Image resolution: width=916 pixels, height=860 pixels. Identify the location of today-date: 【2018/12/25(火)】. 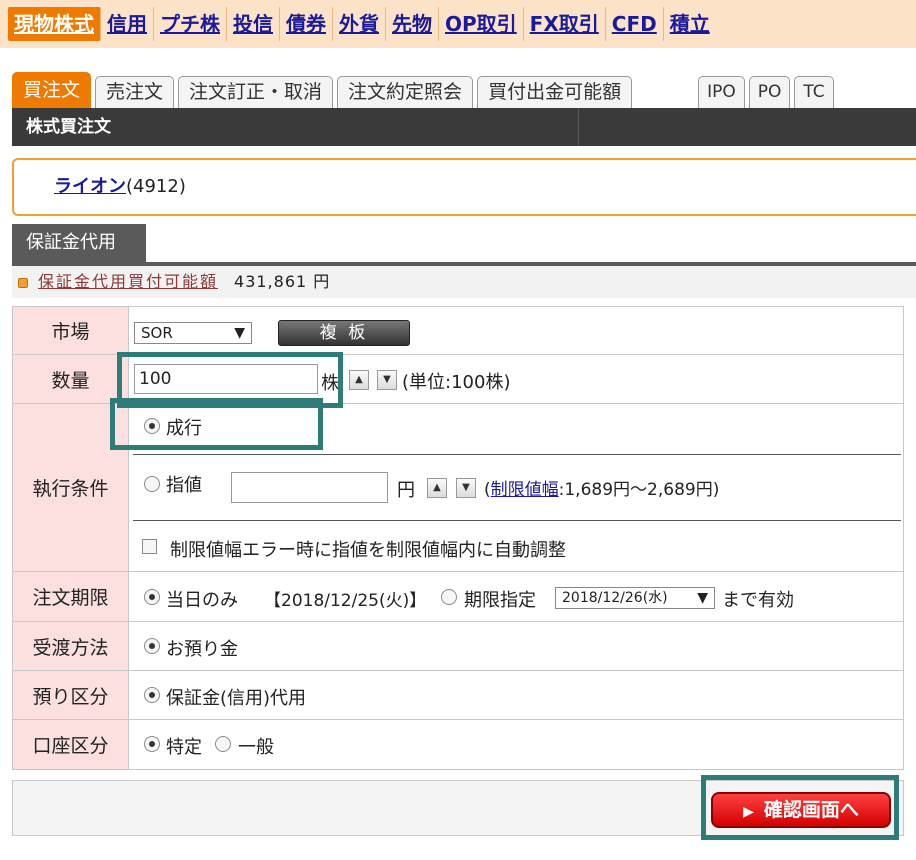
(345, 601).